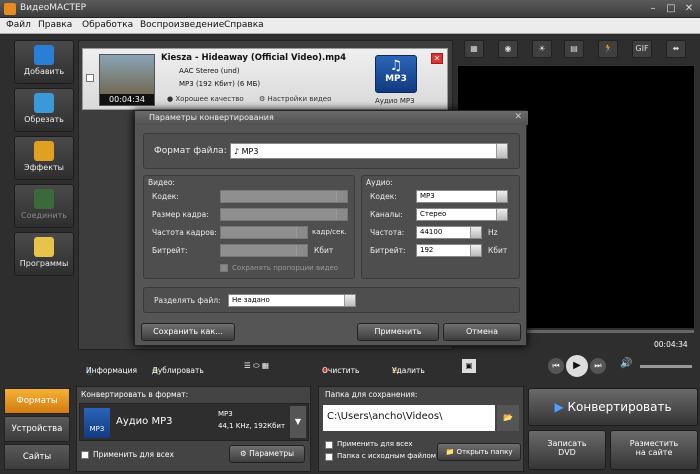  What do you see at coordinates (209, 71) in the screenshot?
I see `audio-track: AAC Stereo (und)` at bounding box center [209, 71].